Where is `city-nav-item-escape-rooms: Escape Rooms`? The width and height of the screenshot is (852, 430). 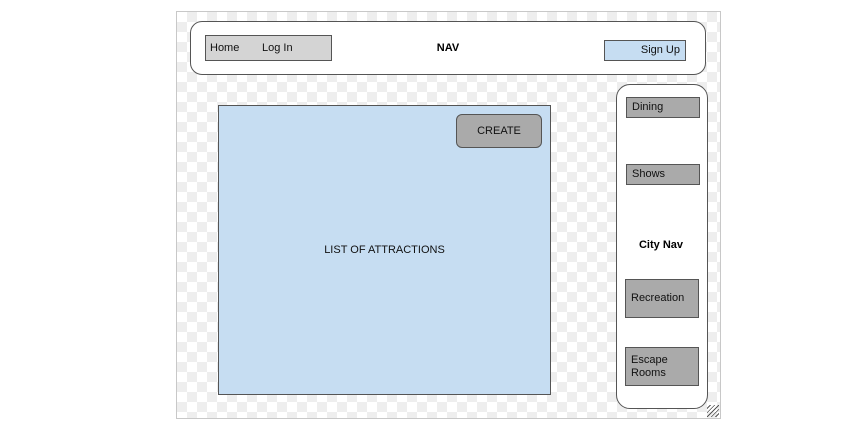
city-nav-item-escape-rooms: Escape Rooms is located at coordinates (662, 366).